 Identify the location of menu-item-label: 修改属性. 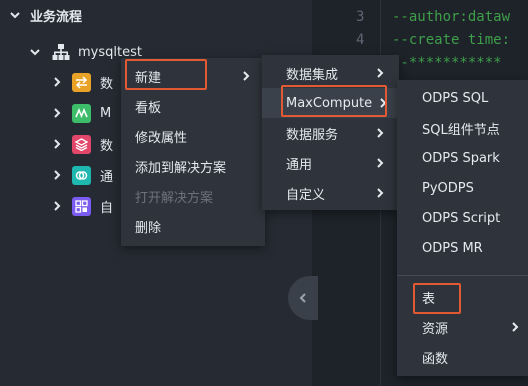
(161, 138).